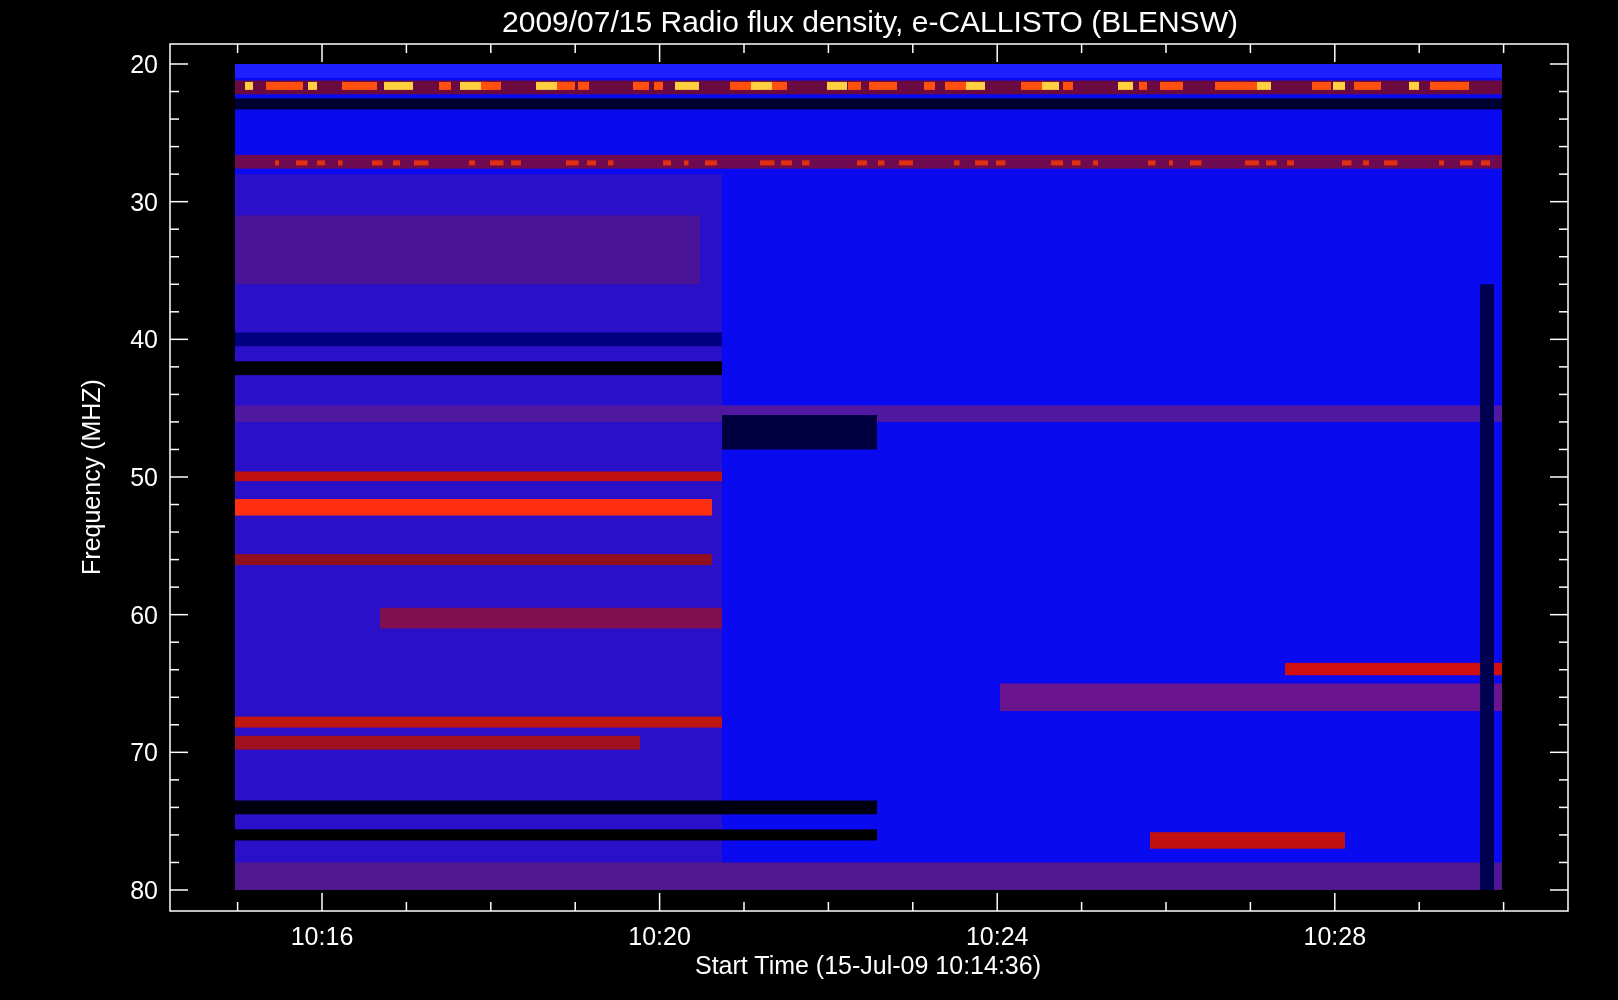 The height and width of the screenshot is (1000, 1618). Describe the element at coordinates (868, 965) in the screenshot. I see `x-axis-label: Start Time (15-Jul-09 10:14:36)` at that location.